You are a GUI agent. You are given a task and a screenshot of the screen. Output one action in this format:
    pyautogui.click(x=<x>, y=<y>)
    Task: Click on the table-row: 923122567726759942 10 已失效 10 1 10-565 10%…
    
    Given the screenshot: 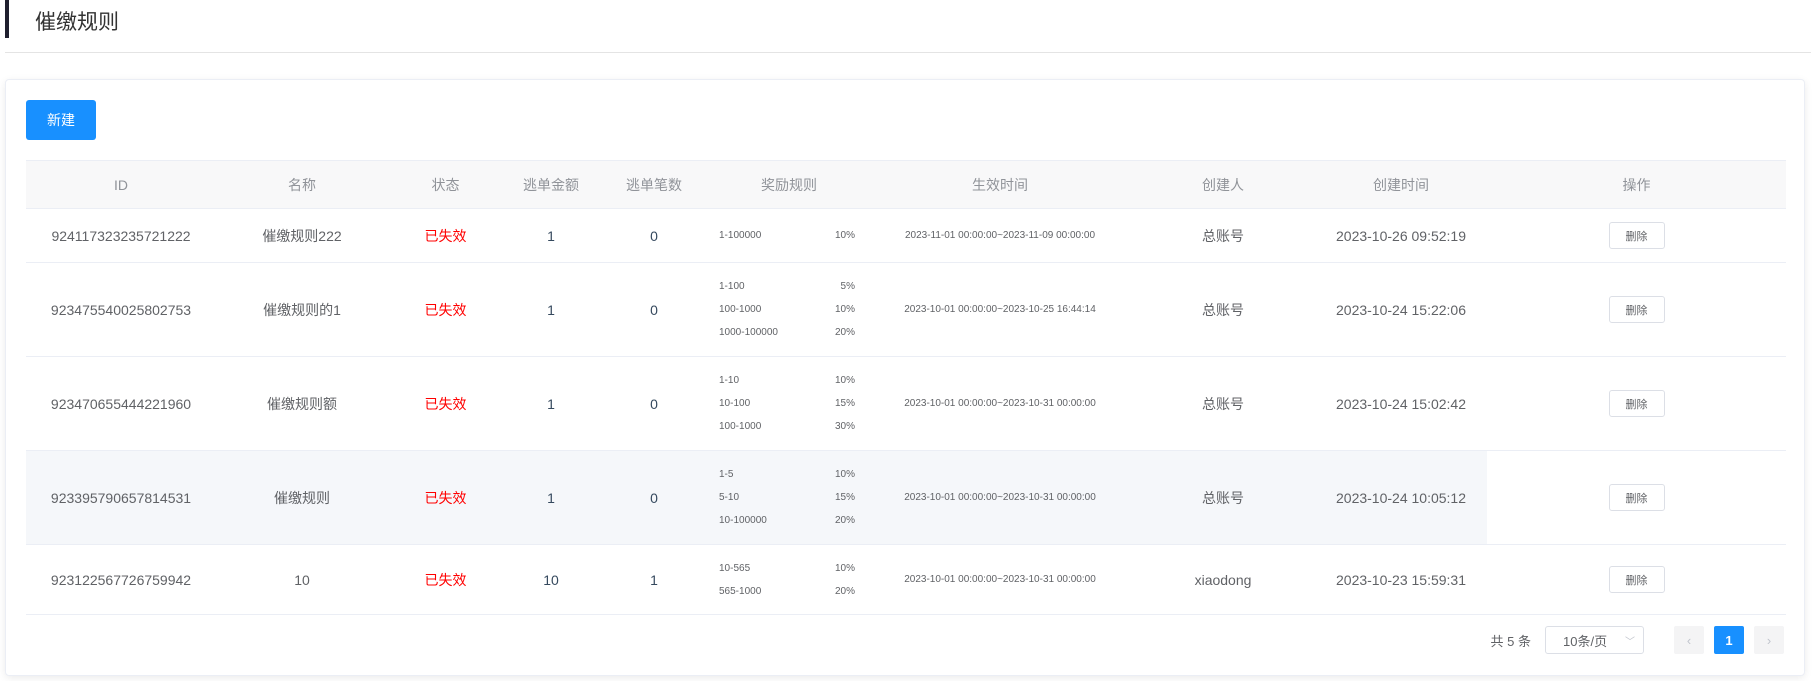 What is the action you would take?
    pyautogui.click(x=906, y=579)
    